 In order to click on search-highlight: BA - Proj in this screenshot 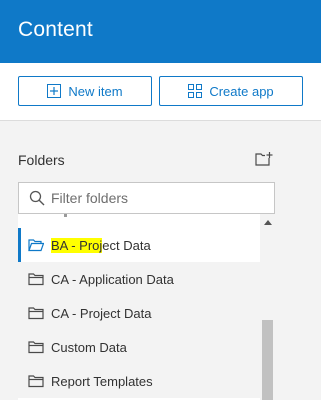, I will do `click(77, 245)`.